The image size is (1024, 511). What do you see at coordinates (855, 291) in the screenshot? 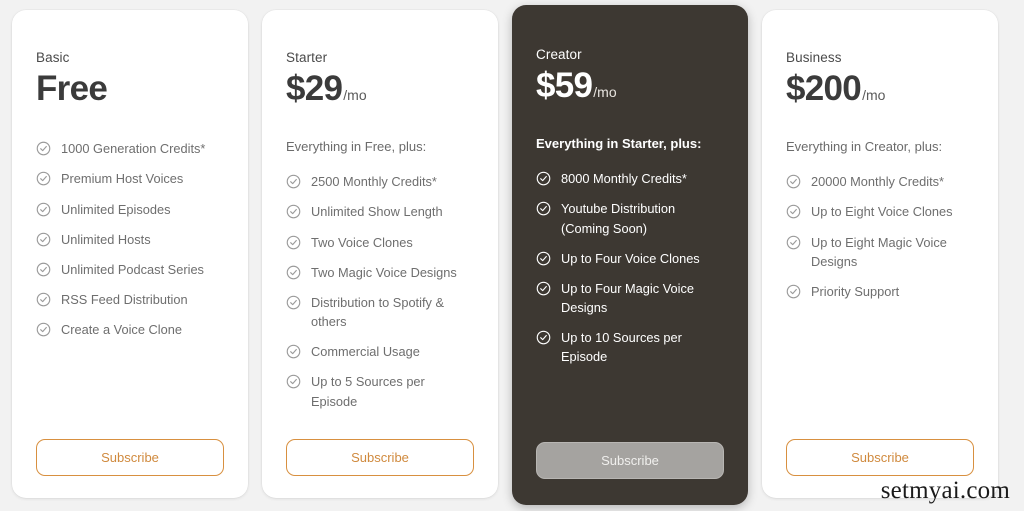
I see `feature-label: Priority Support` at bounding box center [855, 291].